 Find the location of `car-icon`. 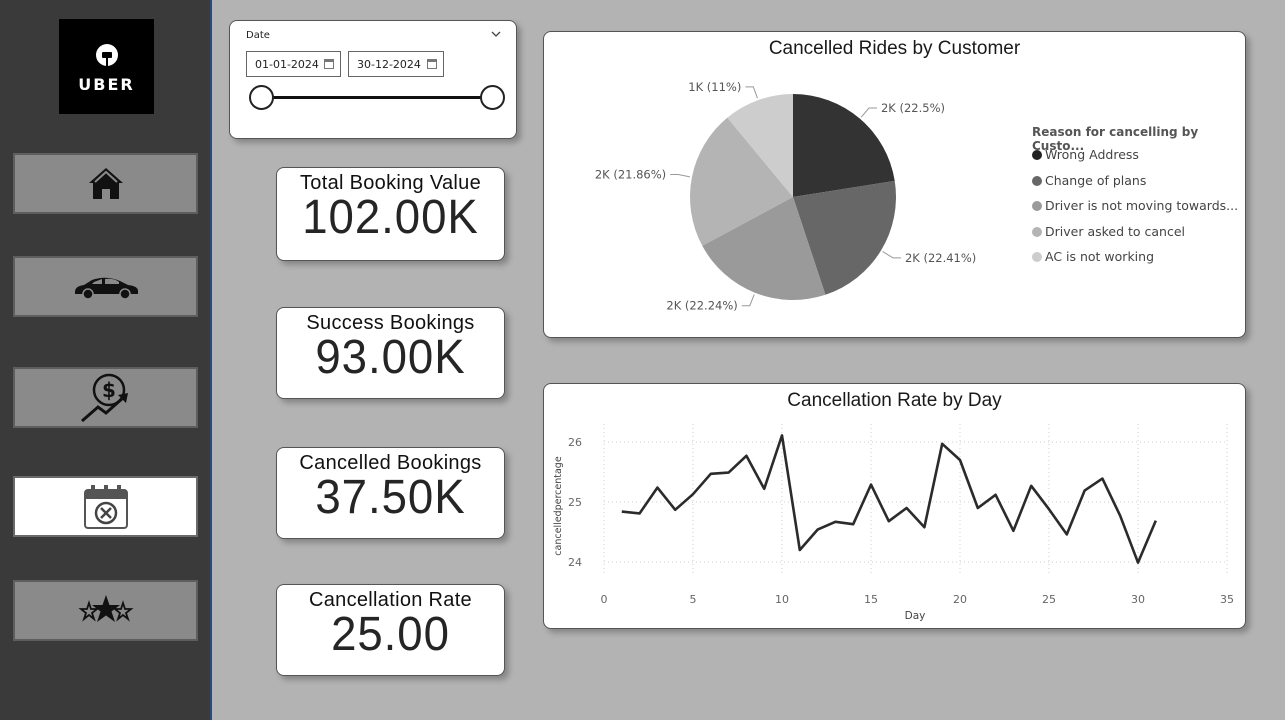

car-icon is located at coordinates (106, 288).